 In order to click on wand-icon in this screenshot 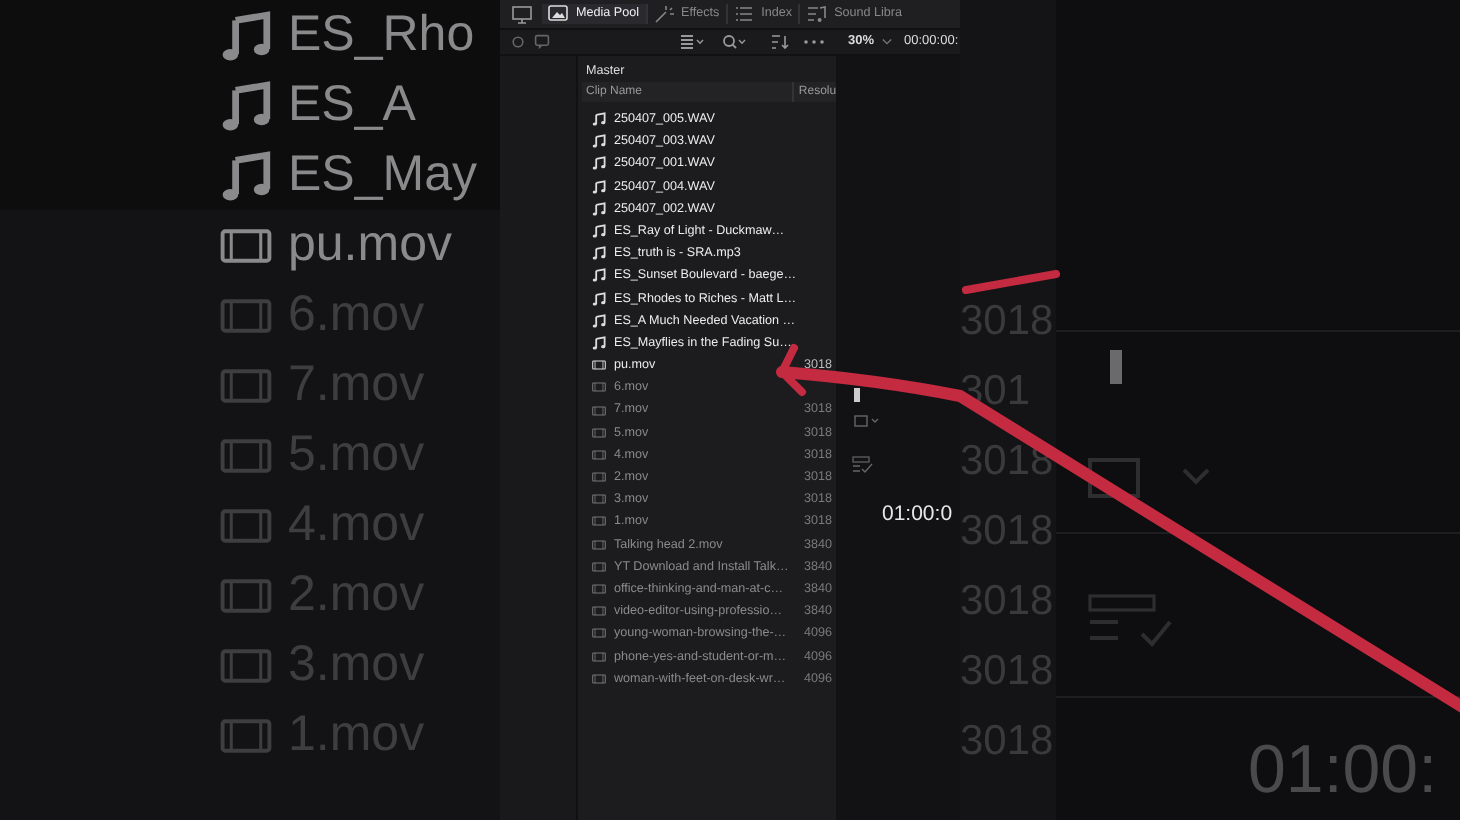, I will do `click(663, 14)`.